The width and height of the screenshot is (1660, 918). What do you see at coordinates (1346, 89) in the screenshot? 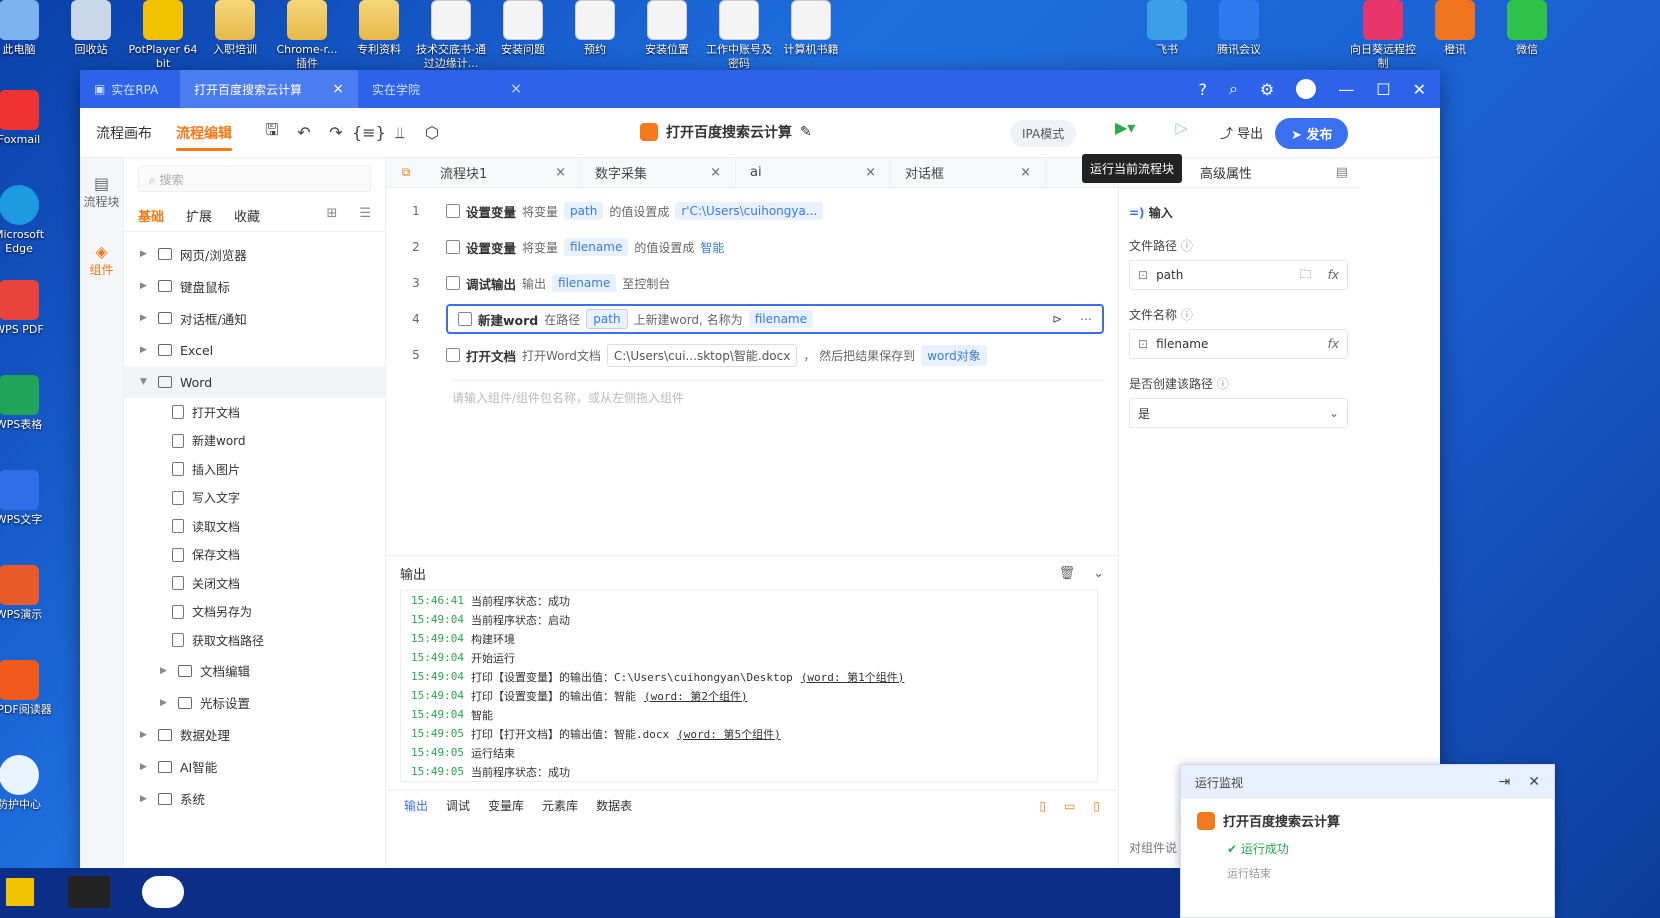
I see `minimize-icon: —` at bounding box center [1346, 89].